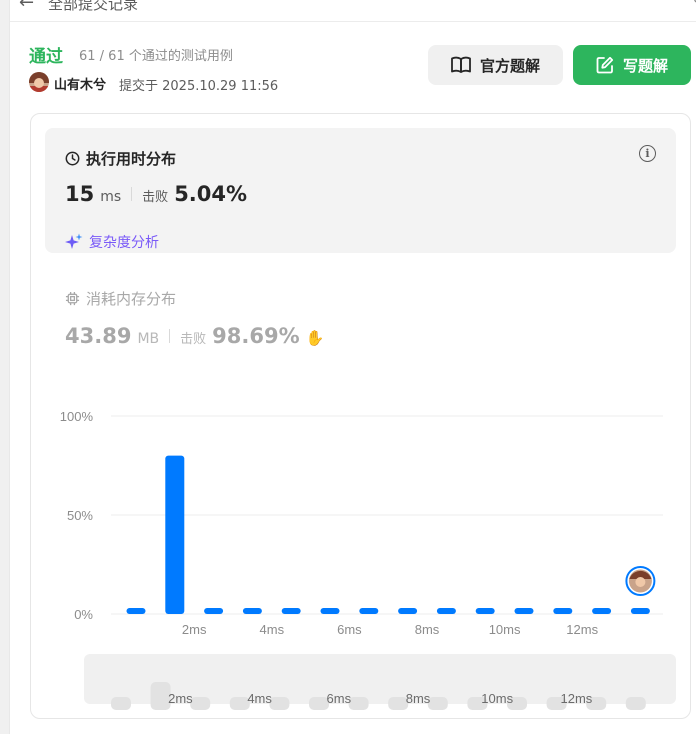 Image resolution: width=696 pixels, height=734 pixels. What do you see at coordinates (148, 339) in the screenshot?
I see `memory-unit: MB` at bounding box center [148, 339].